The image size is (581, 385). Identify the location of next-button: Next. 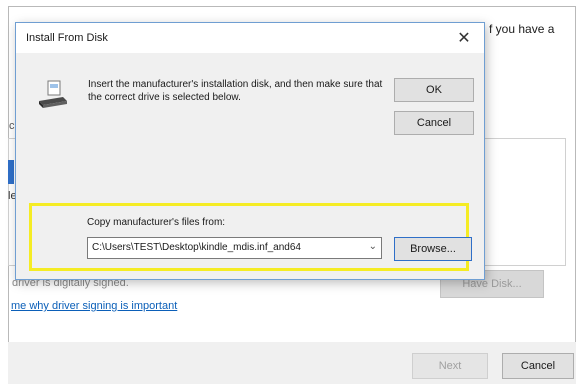
(450, 366).